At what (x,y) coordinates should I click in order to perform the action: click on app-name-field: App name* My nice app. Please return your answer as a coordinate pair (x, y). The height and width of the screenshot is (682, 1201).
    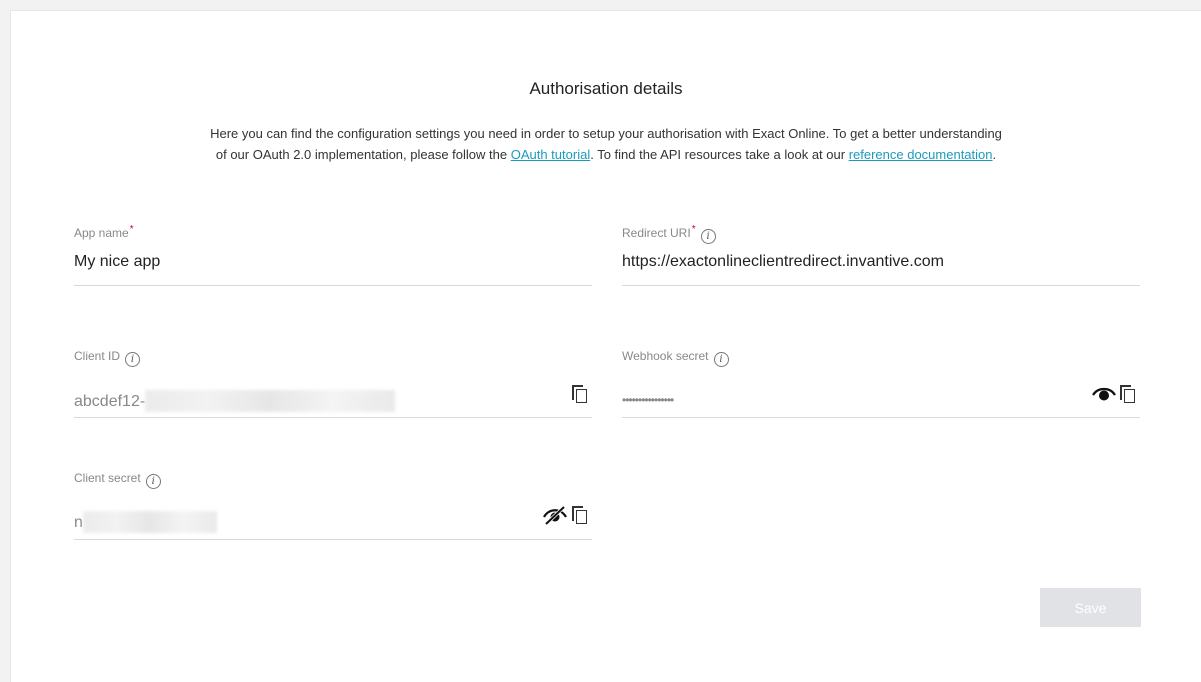
    Looking at the image, I should click on (333, 255).